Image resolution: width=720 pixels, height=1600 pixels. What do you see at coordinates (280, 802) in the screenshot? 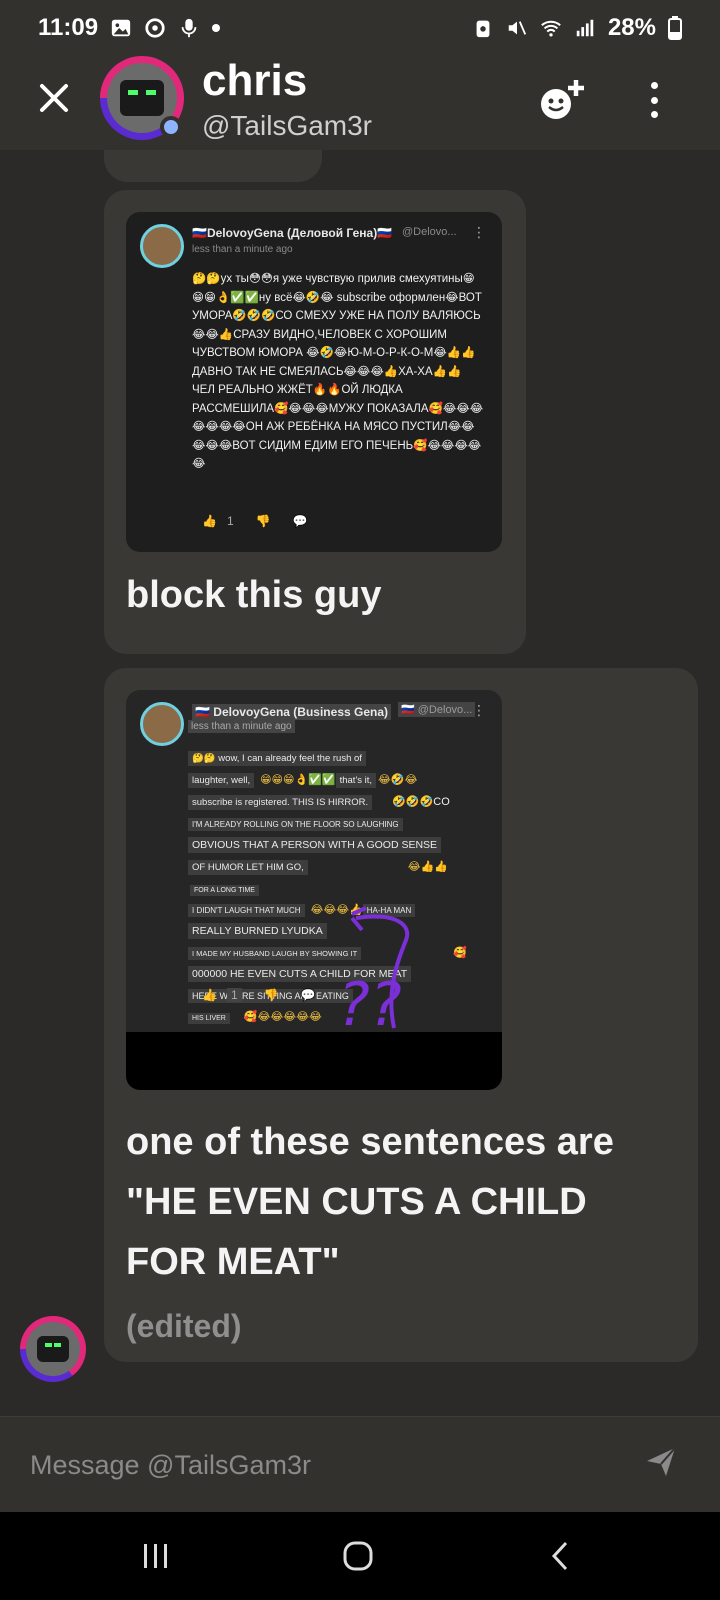
I see `translated-line: subscribe is registered. THIS IS HIRROR.` at bounding box center [280, 802].